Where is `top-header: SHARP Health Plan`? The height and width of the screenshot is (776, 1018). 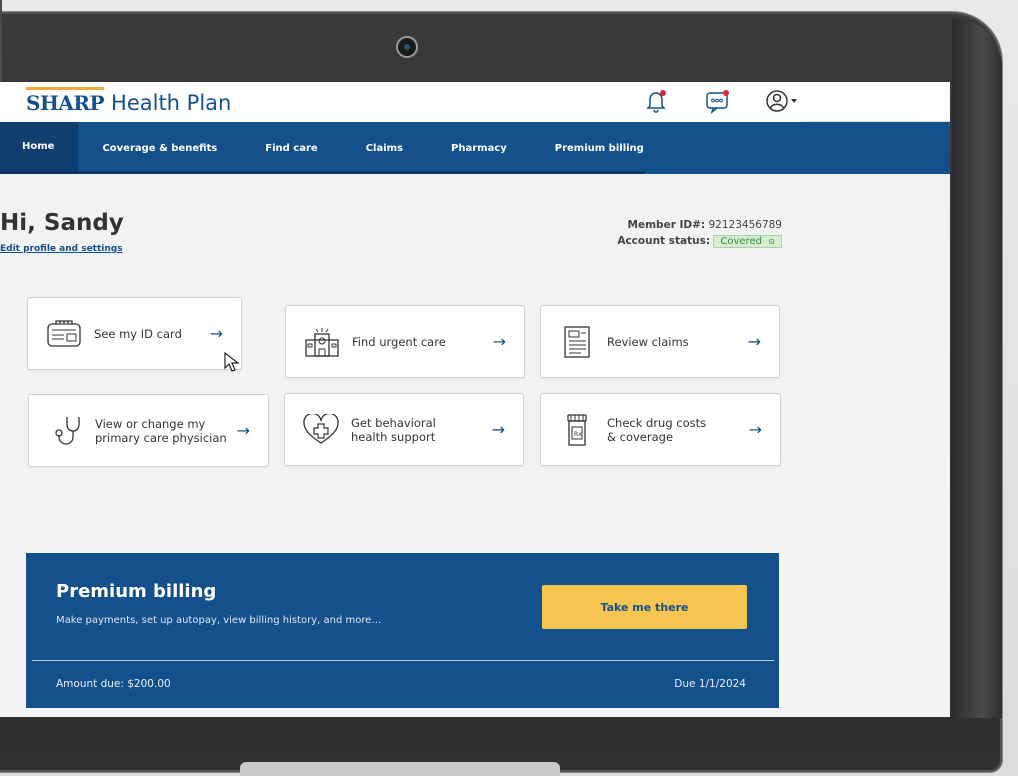
top-header: SHARP Health Plan is located at coordinates (475, 102).